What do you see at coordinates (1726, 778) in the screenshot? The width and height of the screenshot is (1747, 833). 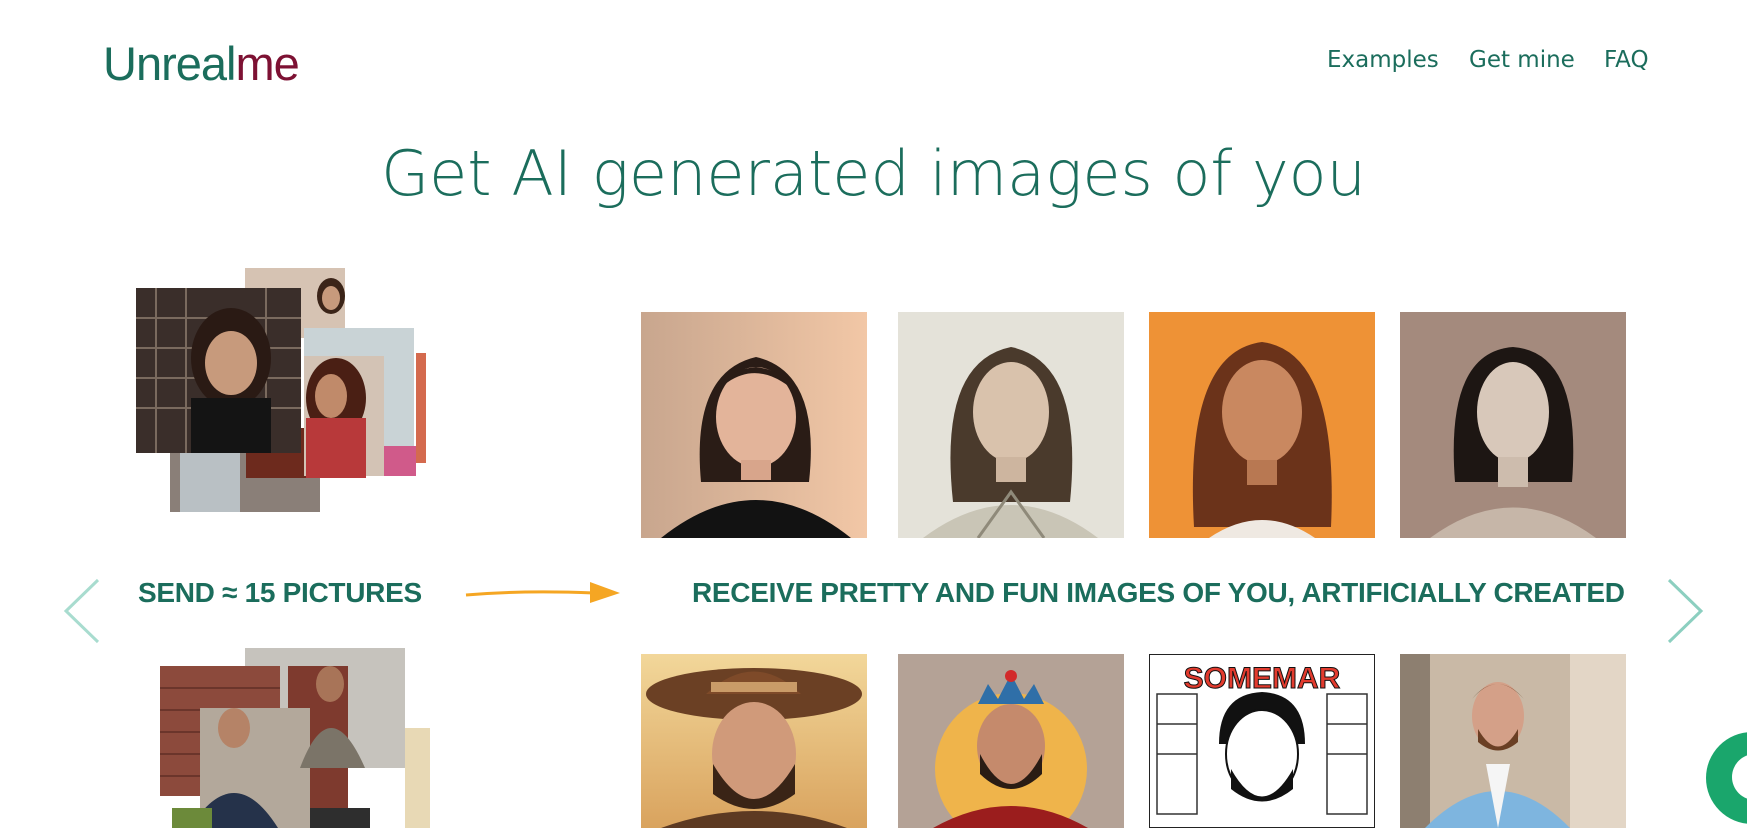 I see `chat-widget-button` at bounding box center [1726, 778].